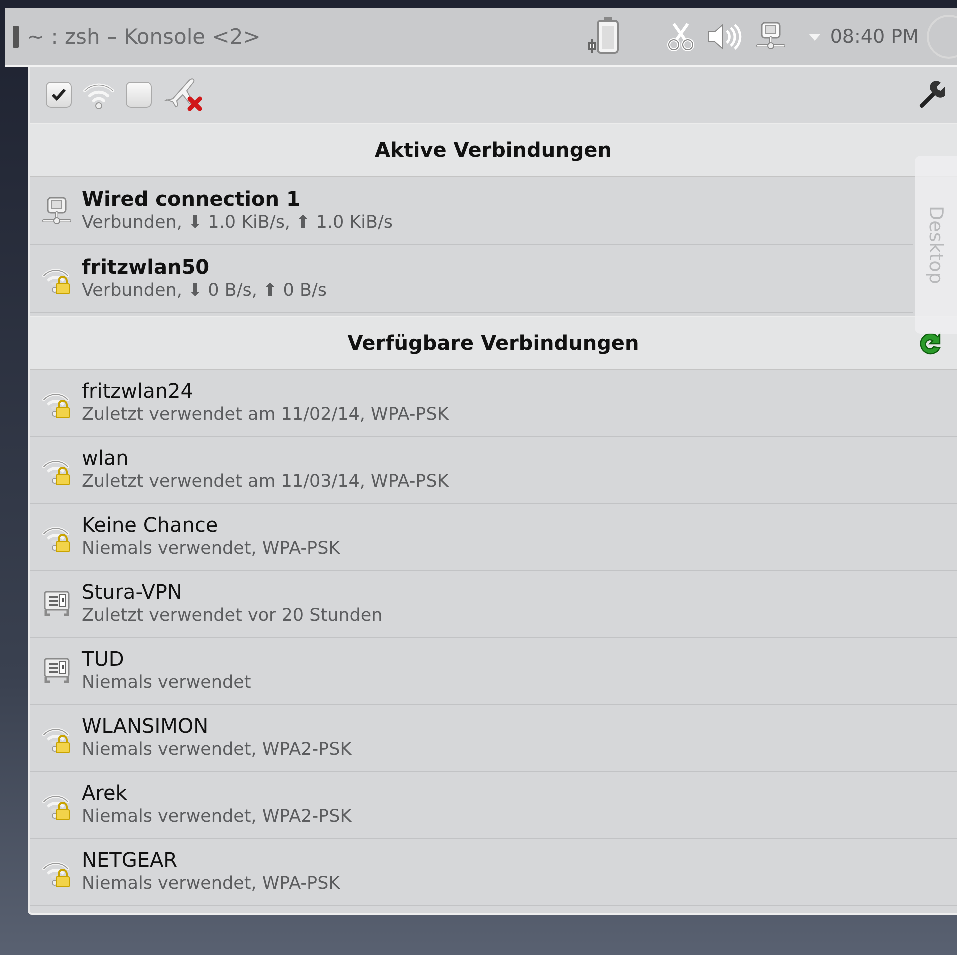 This screenshot has width=957, height=955. Describe the element at coordinates (932, 95) in the screenshot. I see `wrench-icon` at that location.